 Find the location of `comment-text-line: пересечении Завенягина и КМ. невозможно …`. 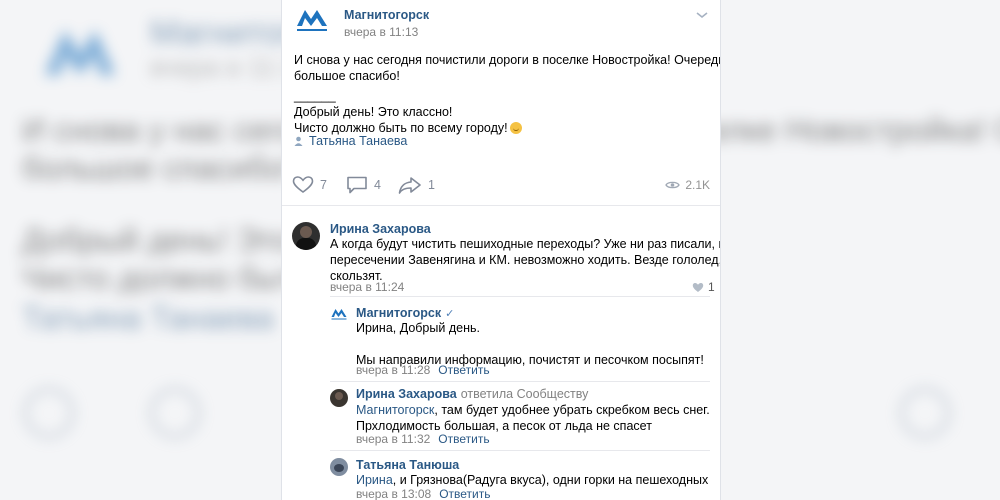

comment-text-line: пересечении Завенягина и КМ. невозможно … is located at coordinates (525, 260).